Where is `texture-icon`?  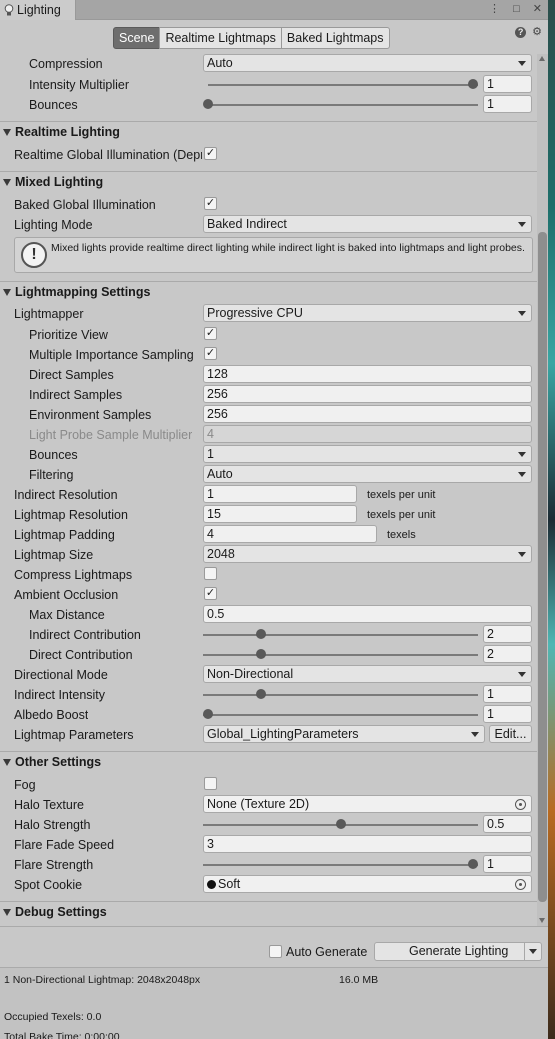
texture-icon is located at coordinates (211, 884).